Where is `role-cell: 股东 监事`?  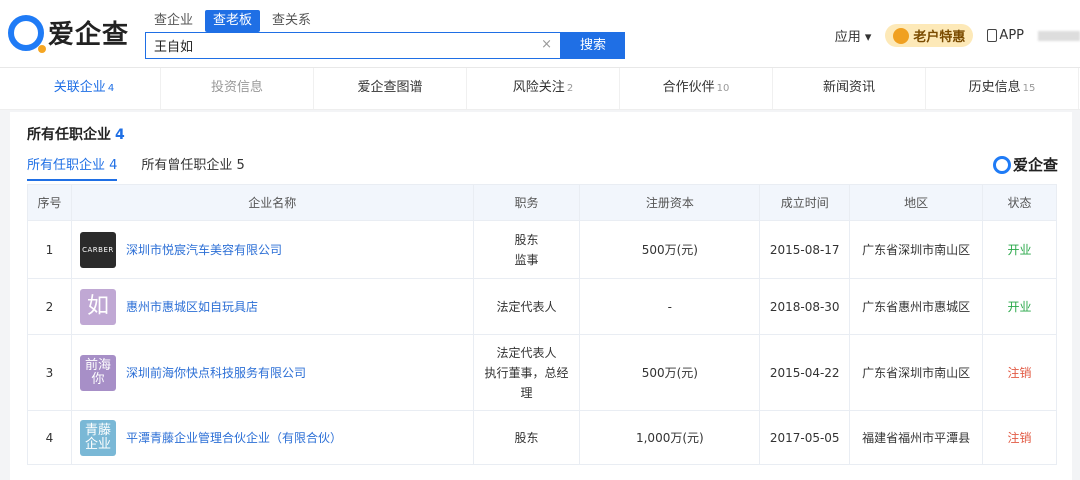
role-cell: 股东 监事 is located at coordinates (526, 249).